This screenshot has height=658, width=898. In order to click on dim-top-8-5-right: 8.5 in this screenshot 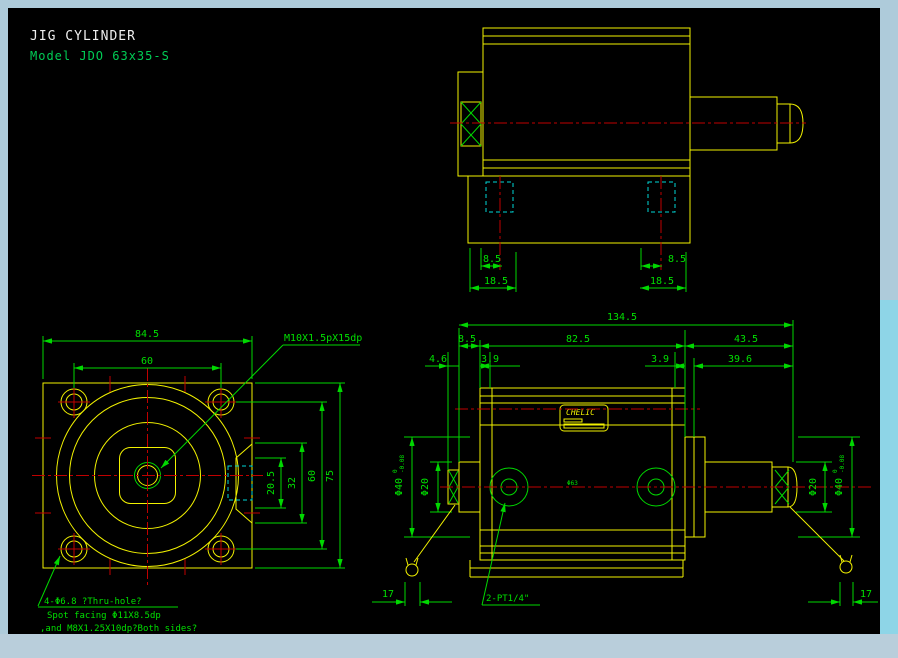, I will do `click(677, 259)`.